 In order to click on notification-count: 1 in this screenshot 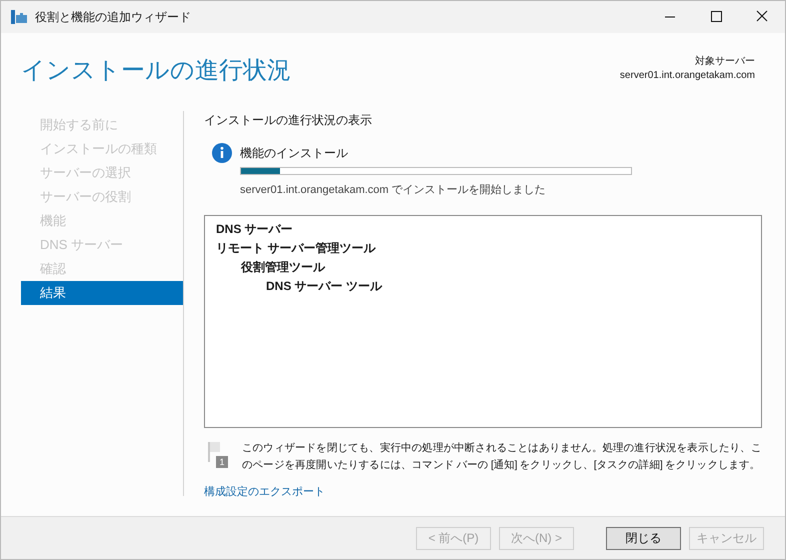, I will do `click(222, 462)`.